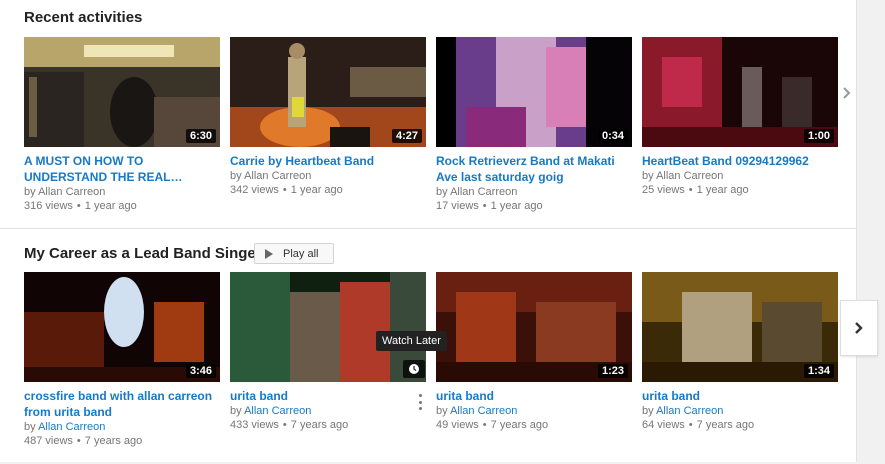 The image size is (885, 464). What do you see at coordinates (663, 425) in the screenshot?
I see `video-views: 64 views` at bounding box center [663, 425].